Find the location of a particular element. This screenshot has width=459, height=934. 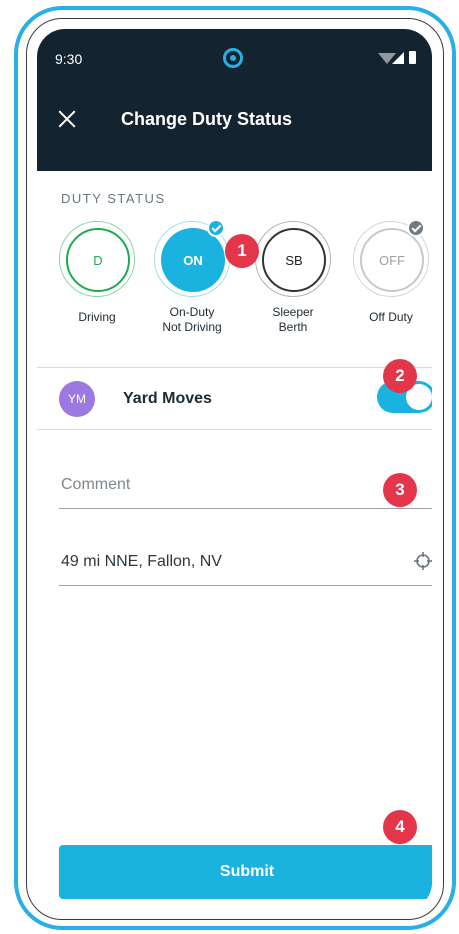

duty-code-on-duty: ON is located at coordinates (193, 260).